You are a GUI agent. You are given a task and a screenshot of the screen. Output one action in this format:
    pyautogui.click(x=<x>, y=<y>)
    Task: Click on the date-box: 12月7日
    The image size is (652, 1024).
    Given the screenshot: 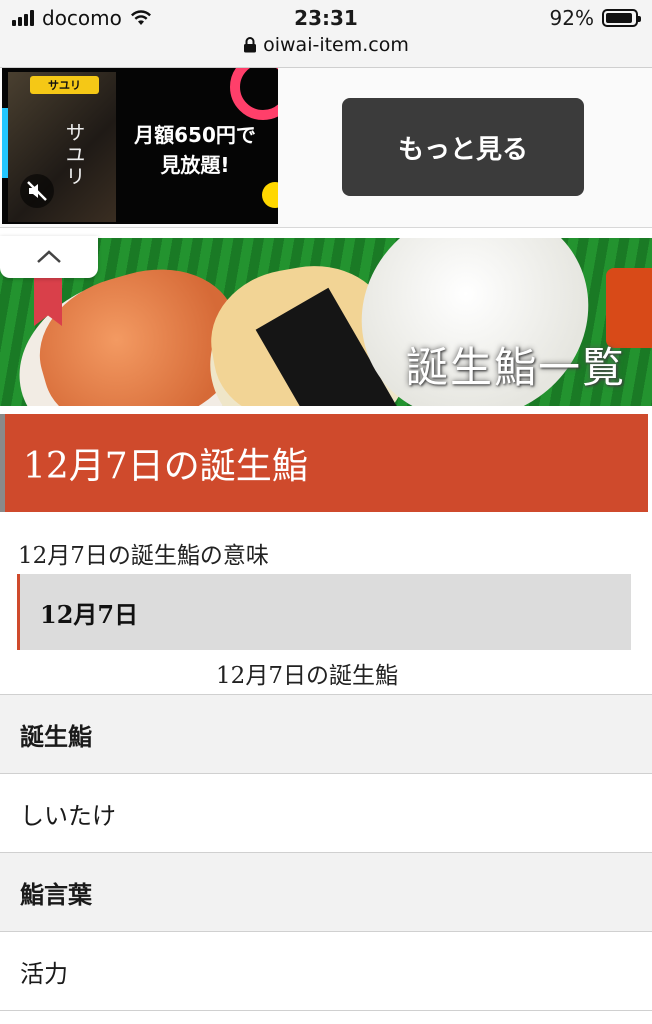 What is the action you would take?
    pyautogui.click(x=324, y=612)
    